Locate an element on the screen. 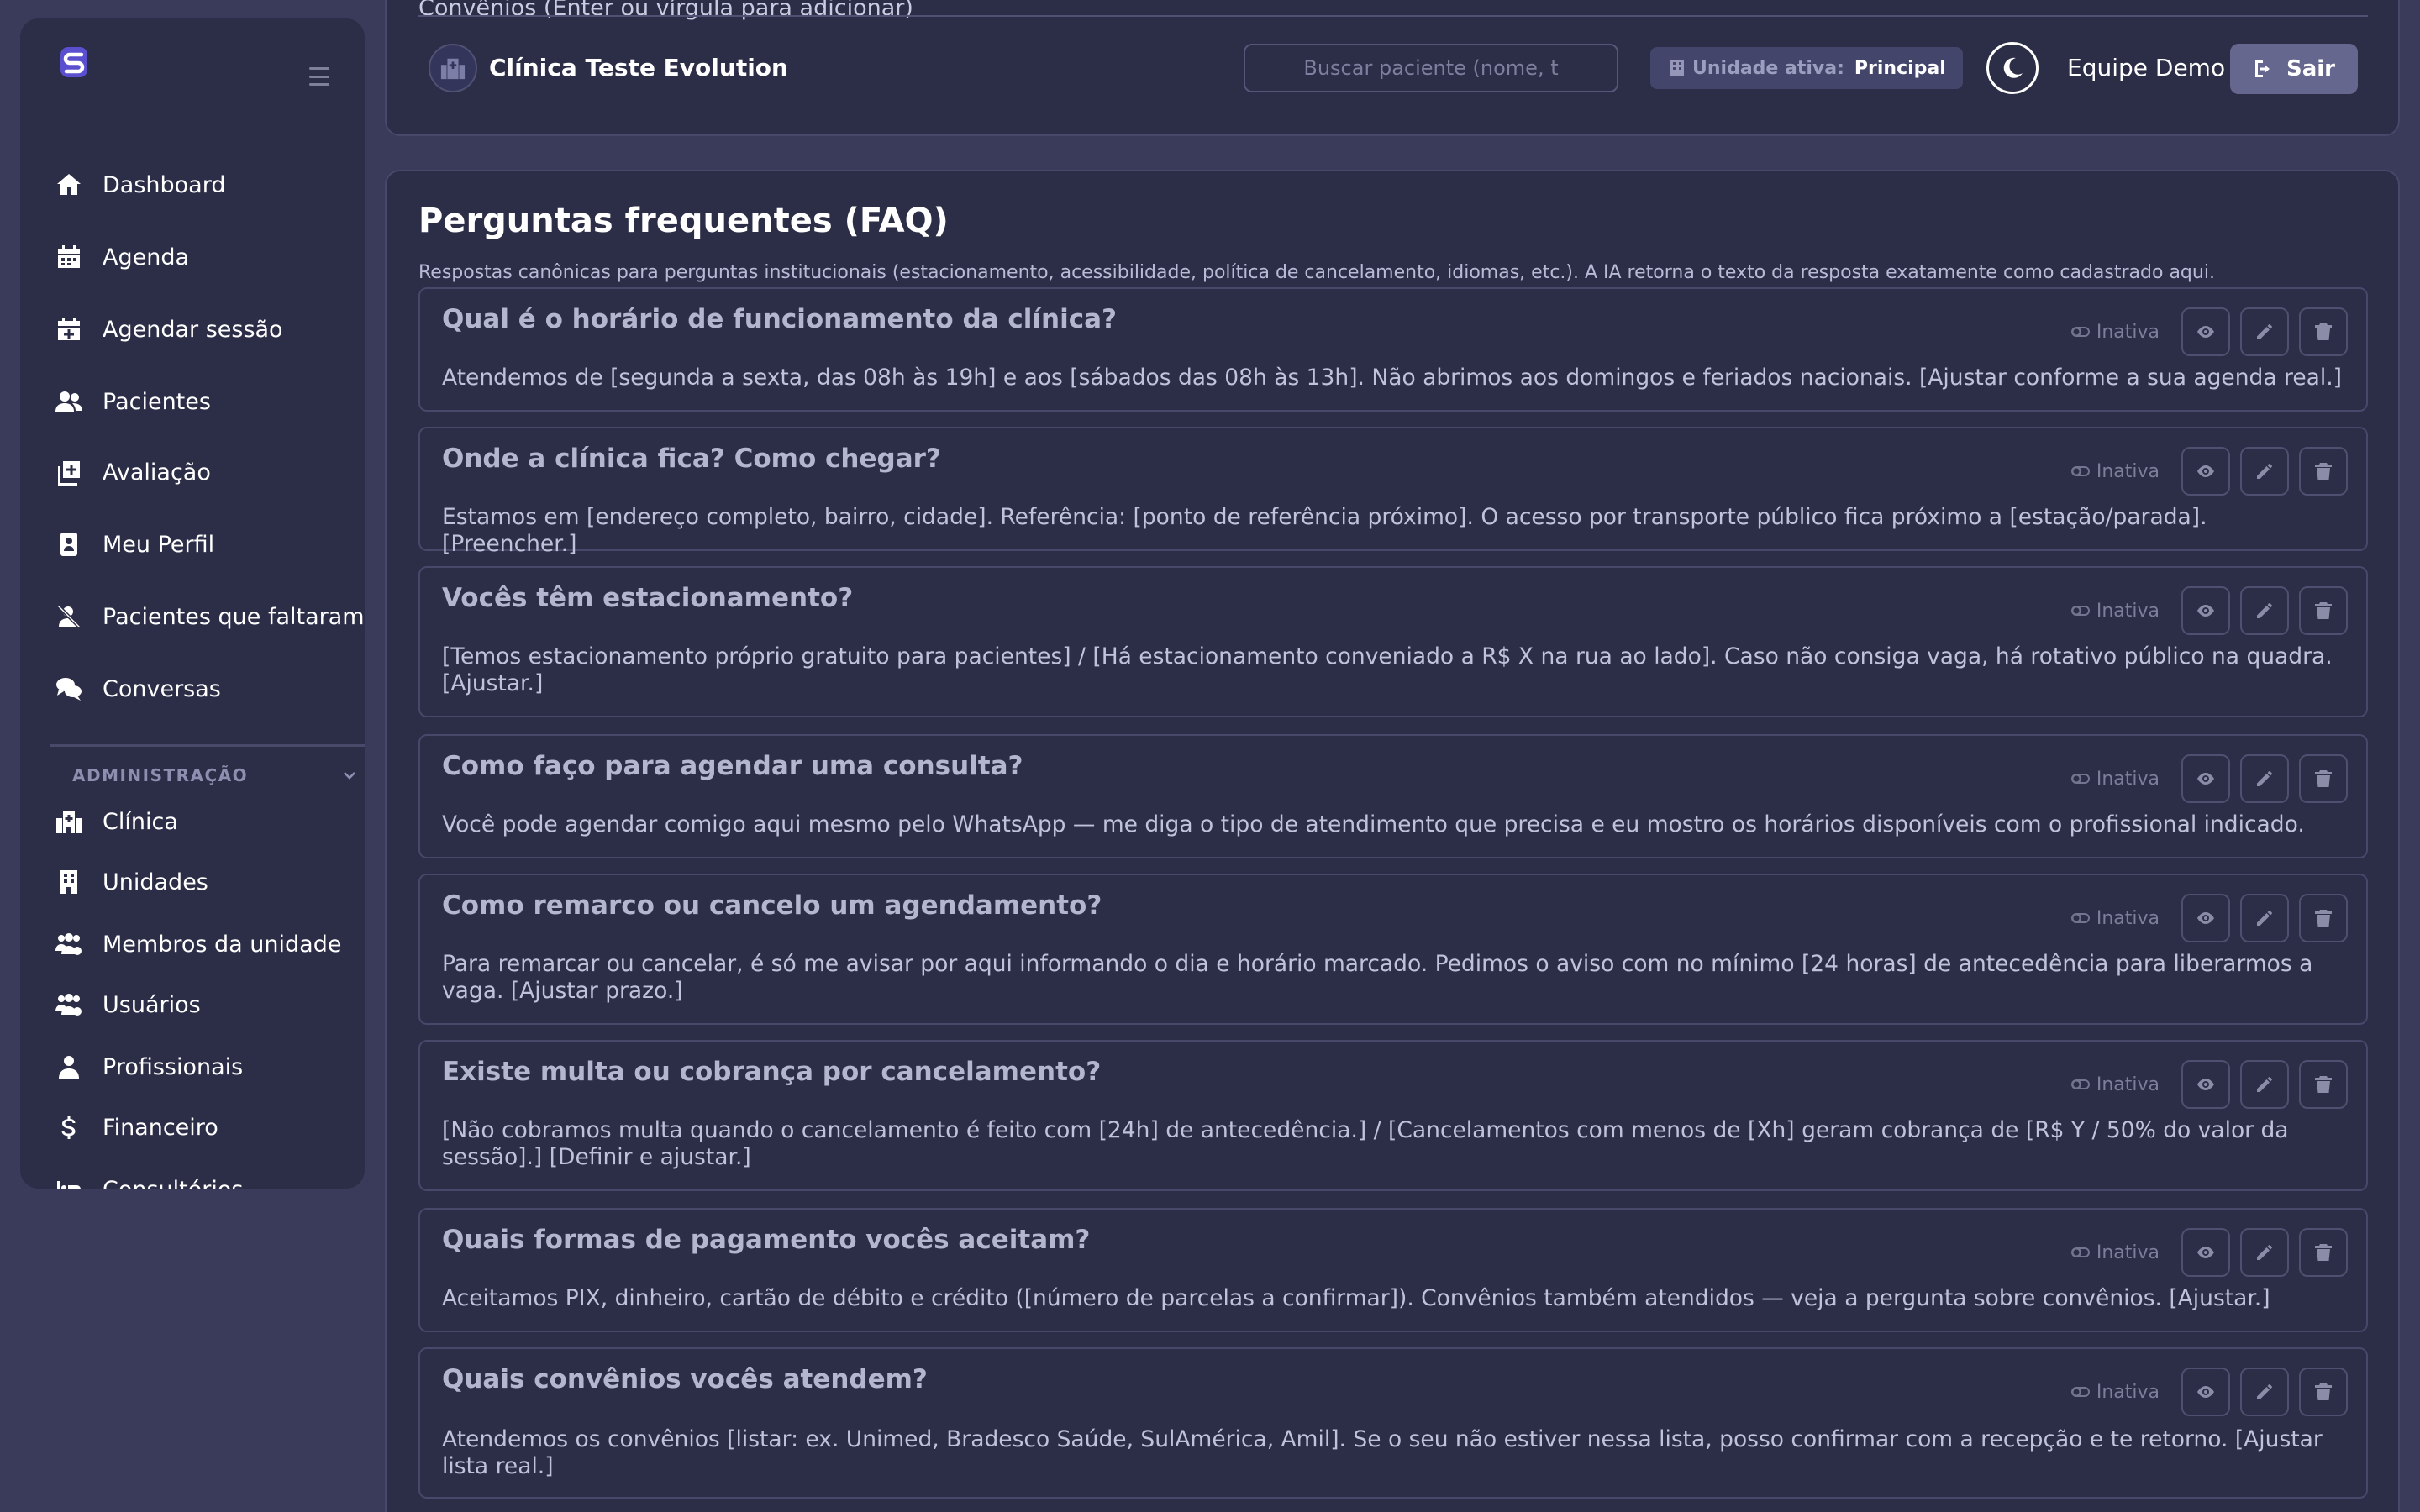 This screenshot has height=1512, width=2420. nav-label: Unidades is located at coordinates (155, 882).